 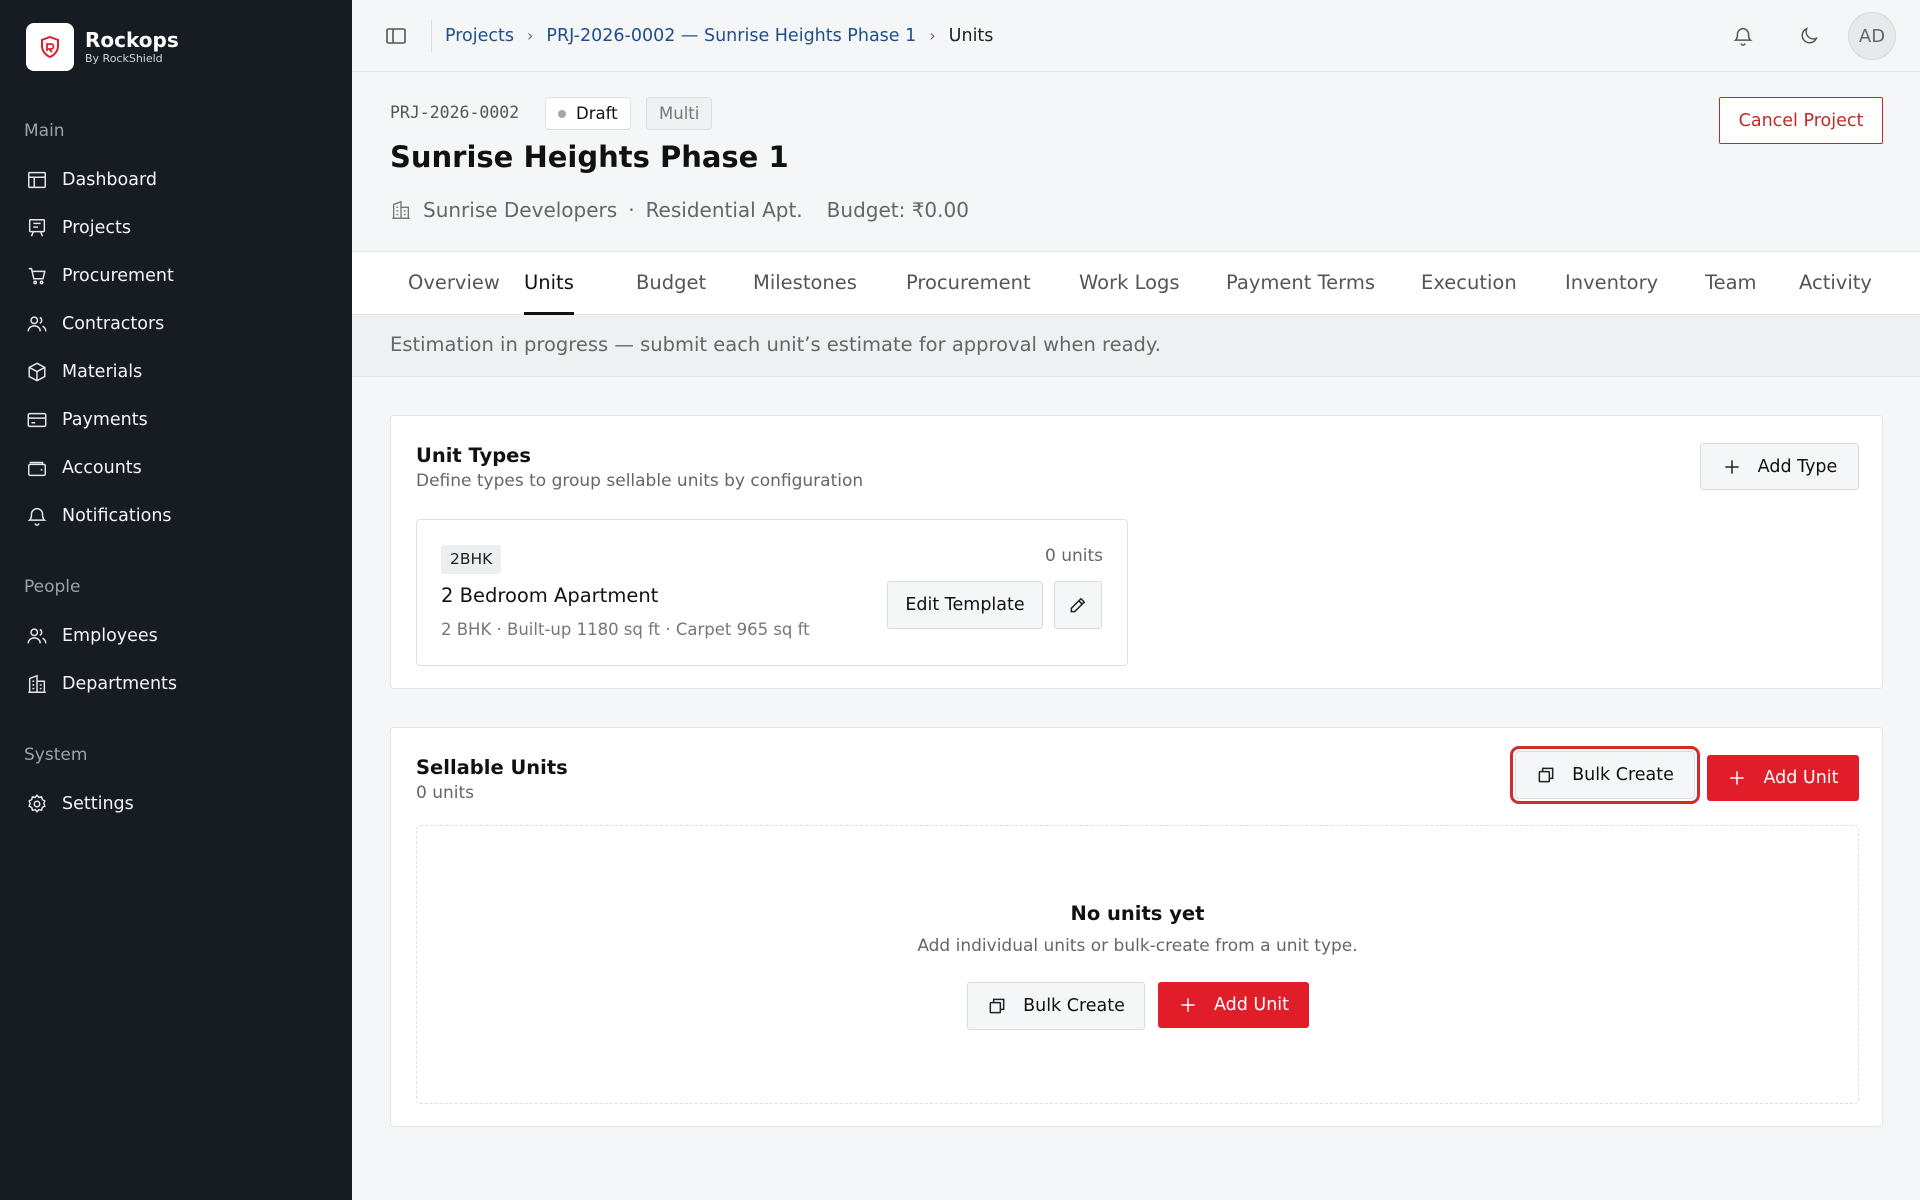 What do you see at coordinates (1469, 283) in the screenshot?
I see `tab-execution: Execution` at bounding box center [1469, 283].